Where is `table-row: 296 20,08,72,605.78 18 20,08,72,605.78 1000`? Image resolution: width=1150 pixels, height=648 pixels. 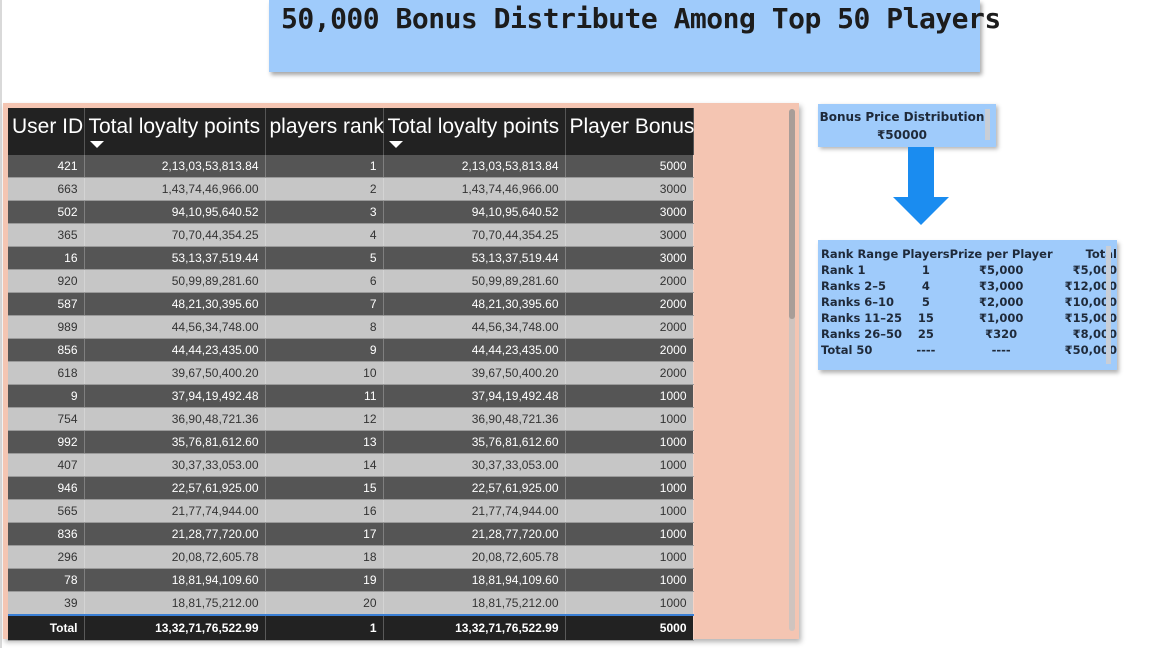 table-row: 296 20,08,72,605.78 18 20,08,72,605.78 1000 is located at coordinates (351, 557).